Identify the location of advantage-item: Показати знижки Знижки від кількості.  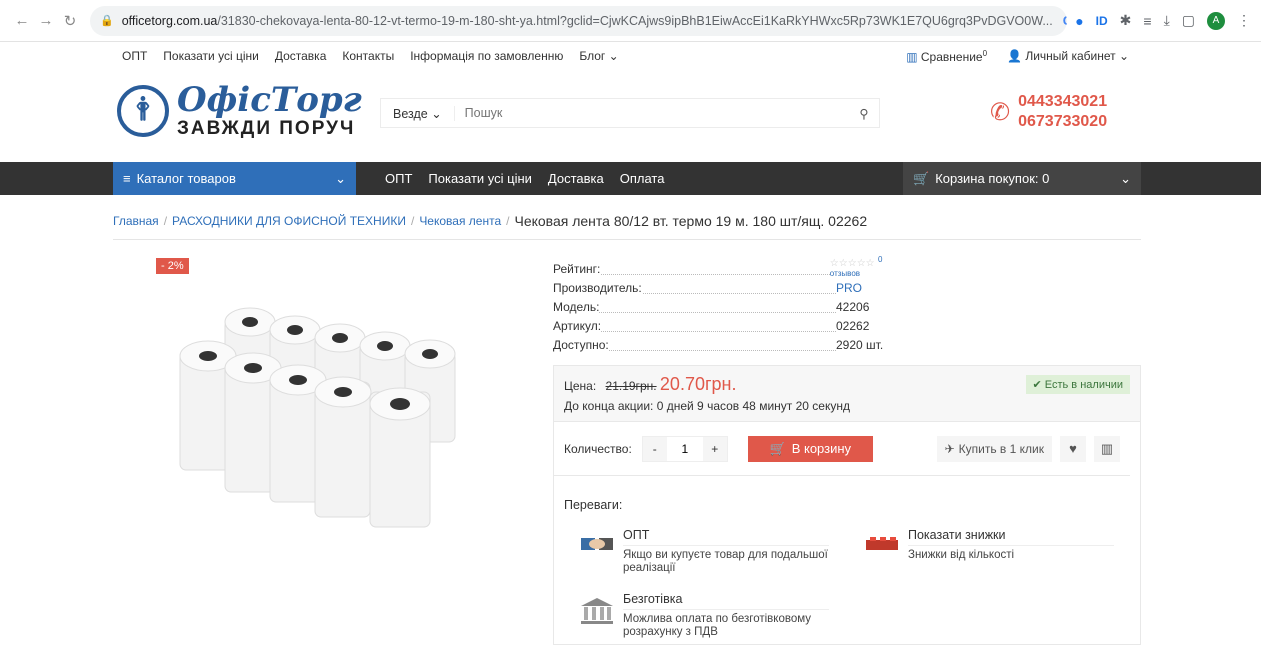
(989, 545).